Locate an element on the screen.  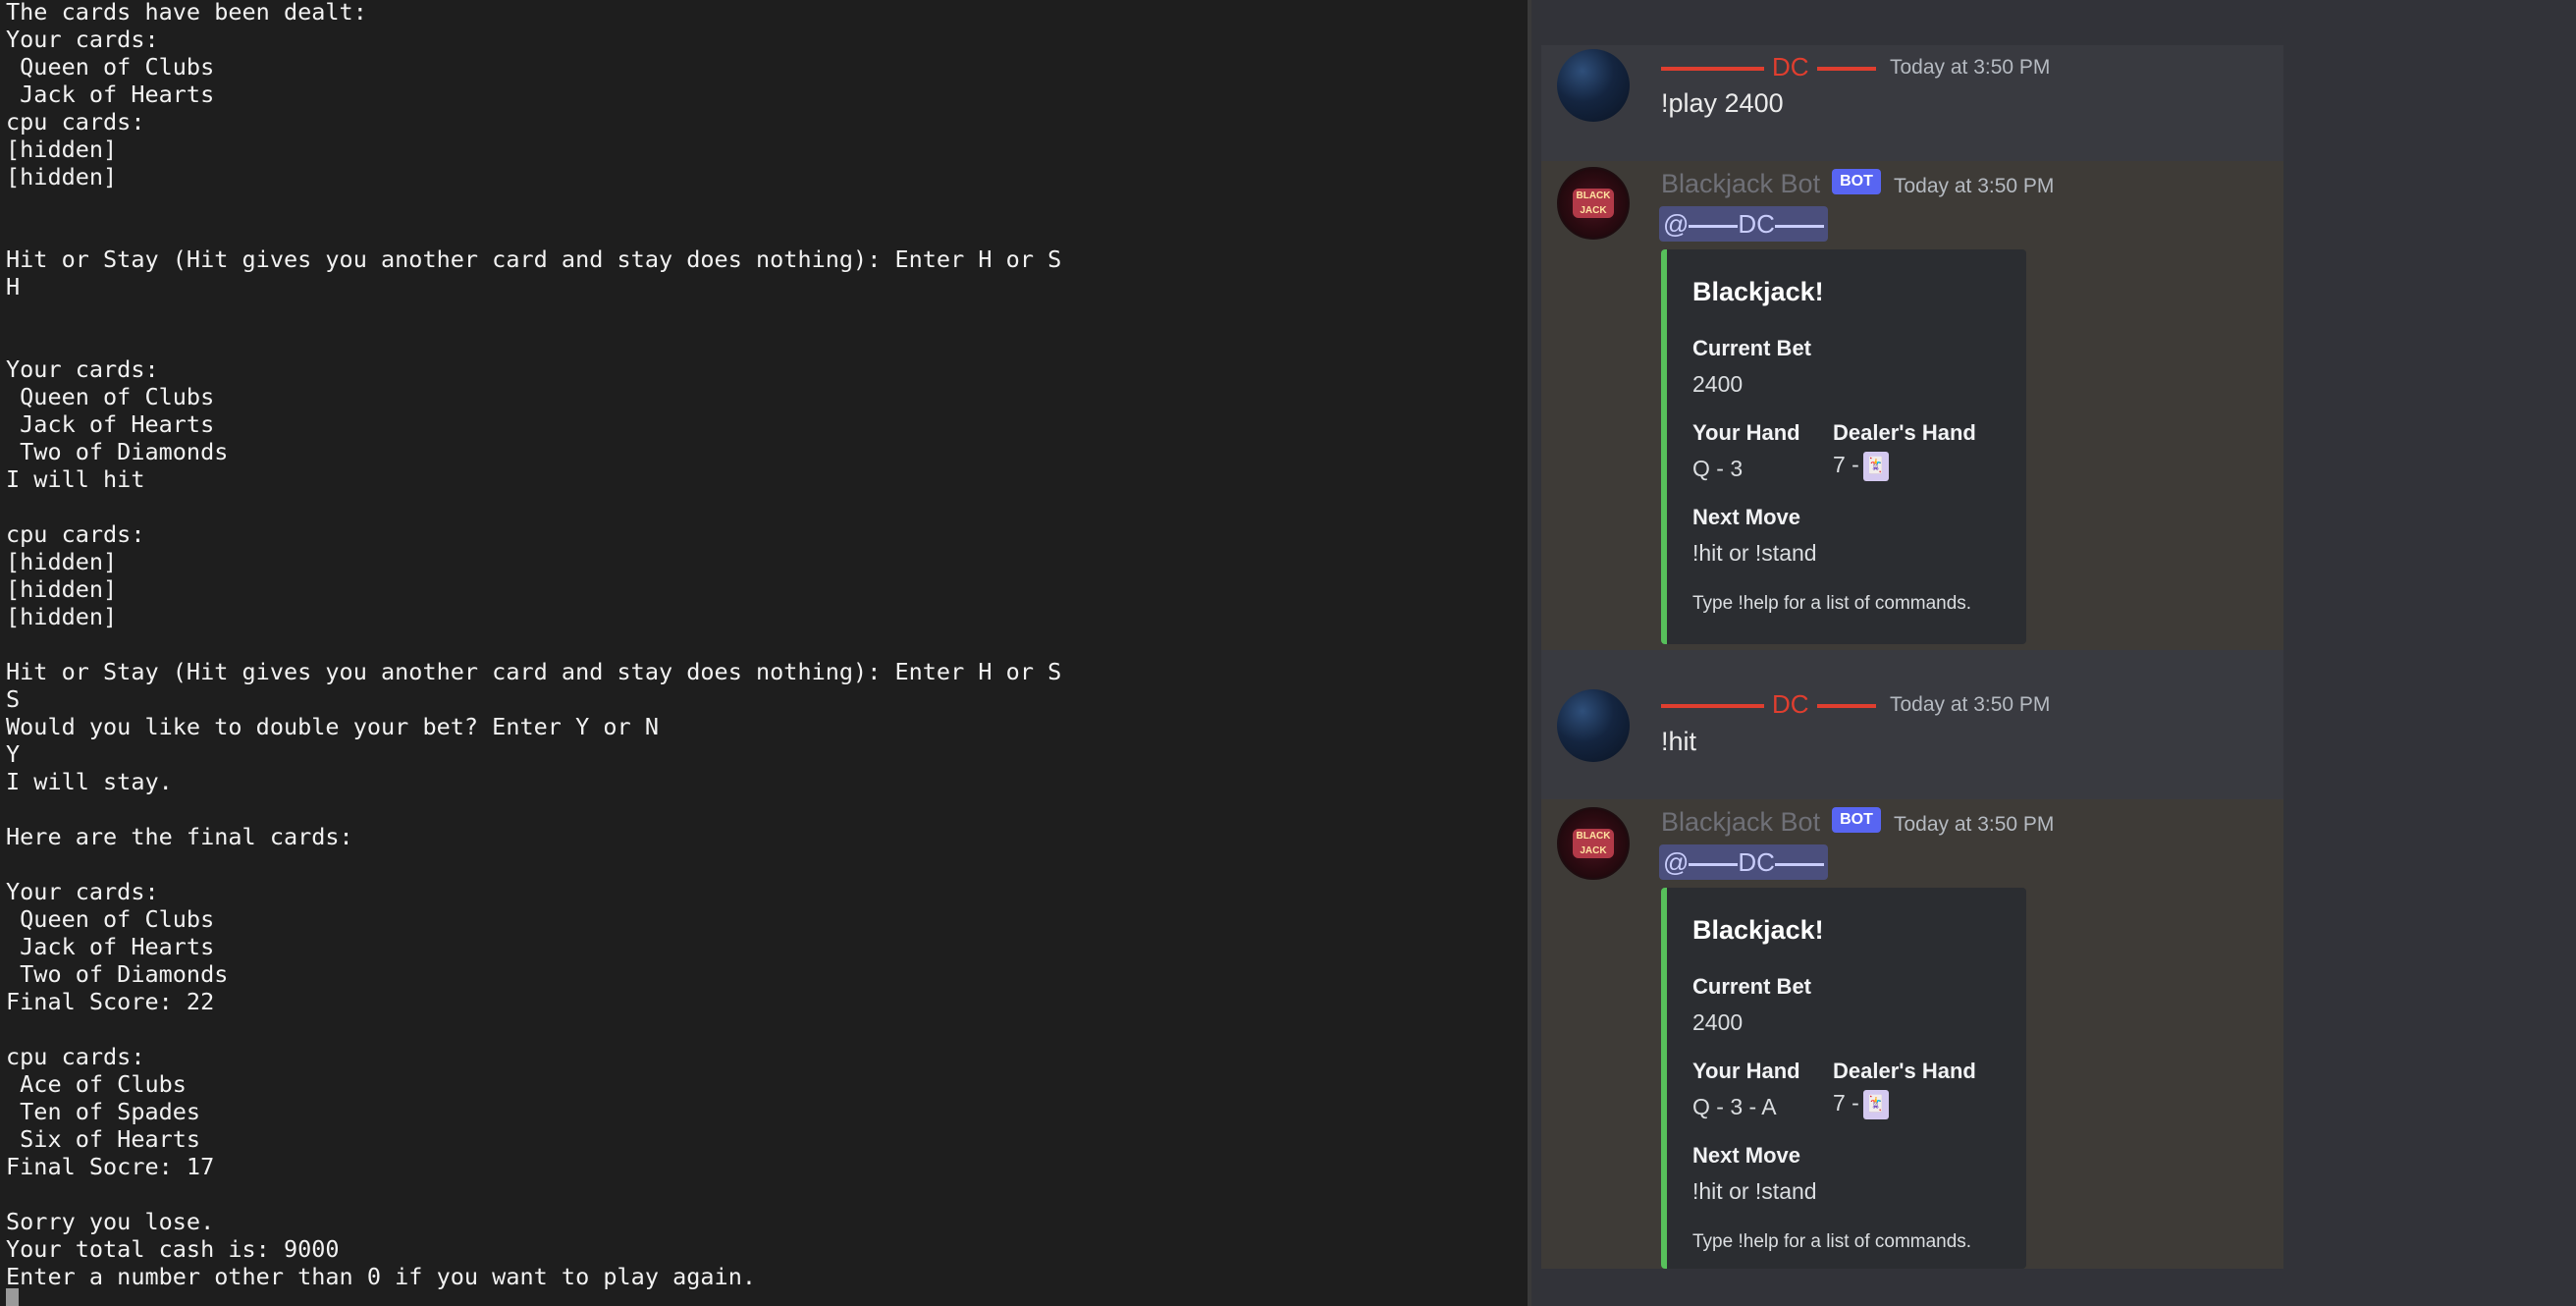
terminal-line: Here are the final cards: is located at coordinates (179, 836).